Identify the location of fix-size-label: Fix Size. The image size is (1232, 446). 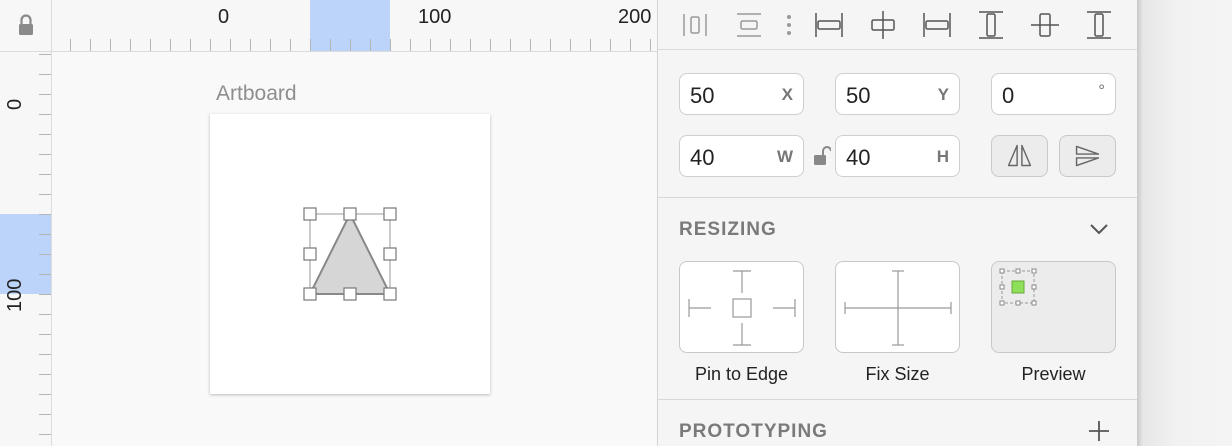
(897, 374).